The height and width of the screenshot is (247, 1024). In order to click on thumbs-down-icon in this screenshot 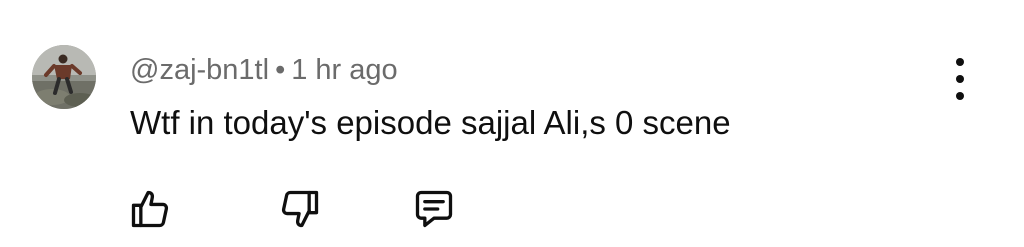, I will do `click(300, 209)`.